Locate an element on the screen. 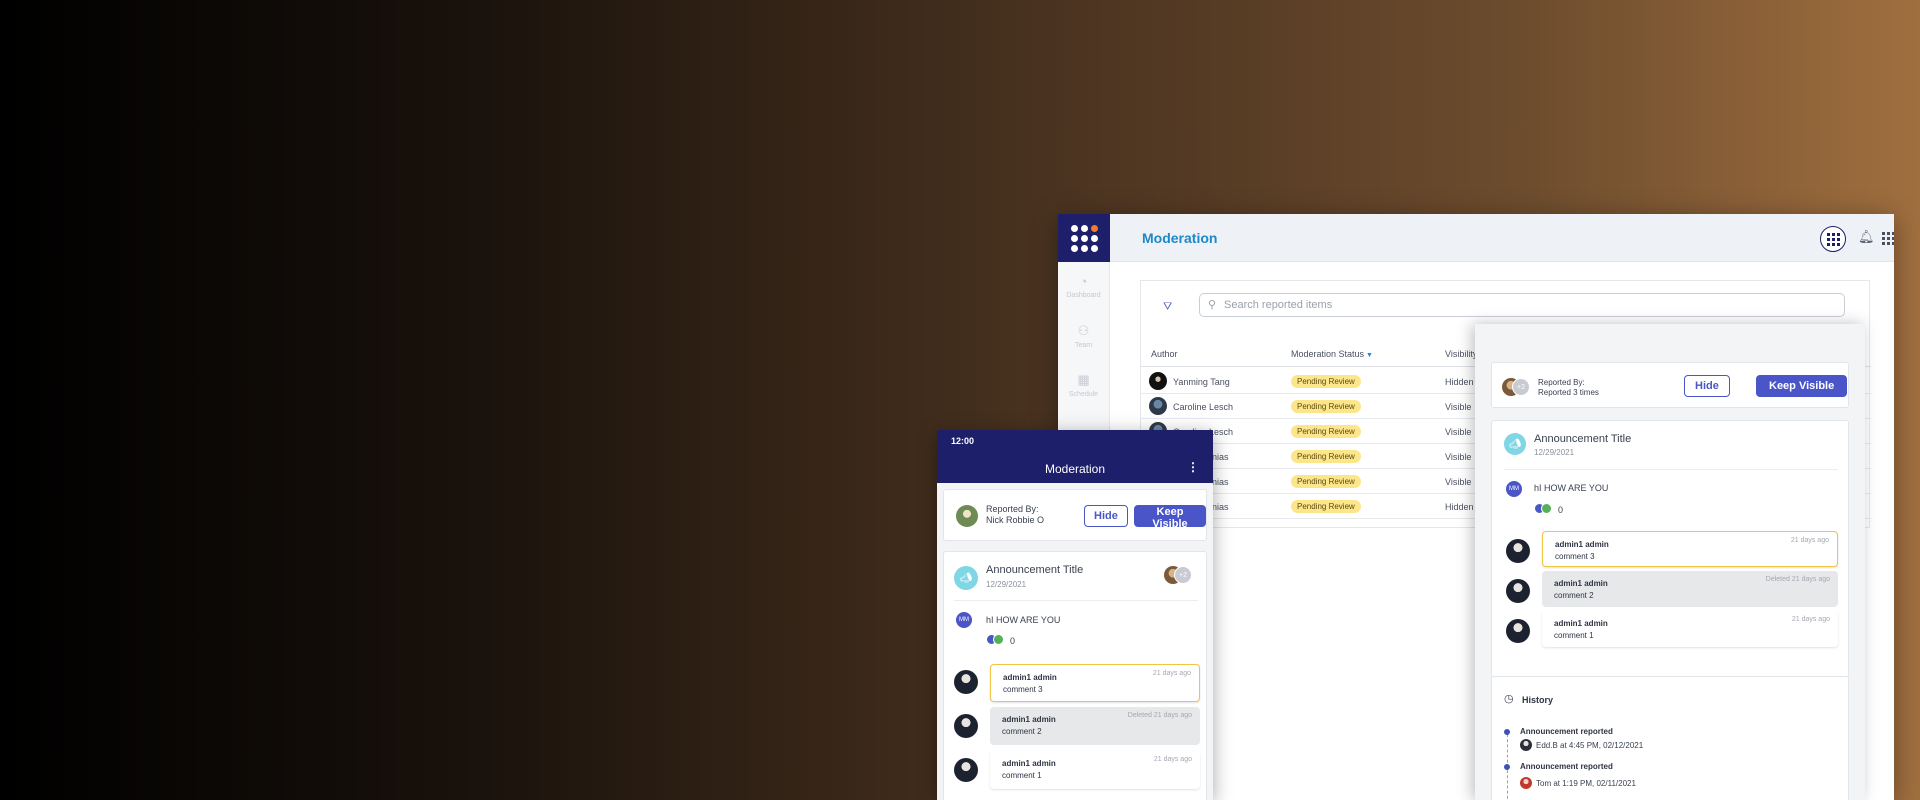 This screenshot has height=800, width=1920. filter-icon: ⛛ is located at coordinates (1167, 307).